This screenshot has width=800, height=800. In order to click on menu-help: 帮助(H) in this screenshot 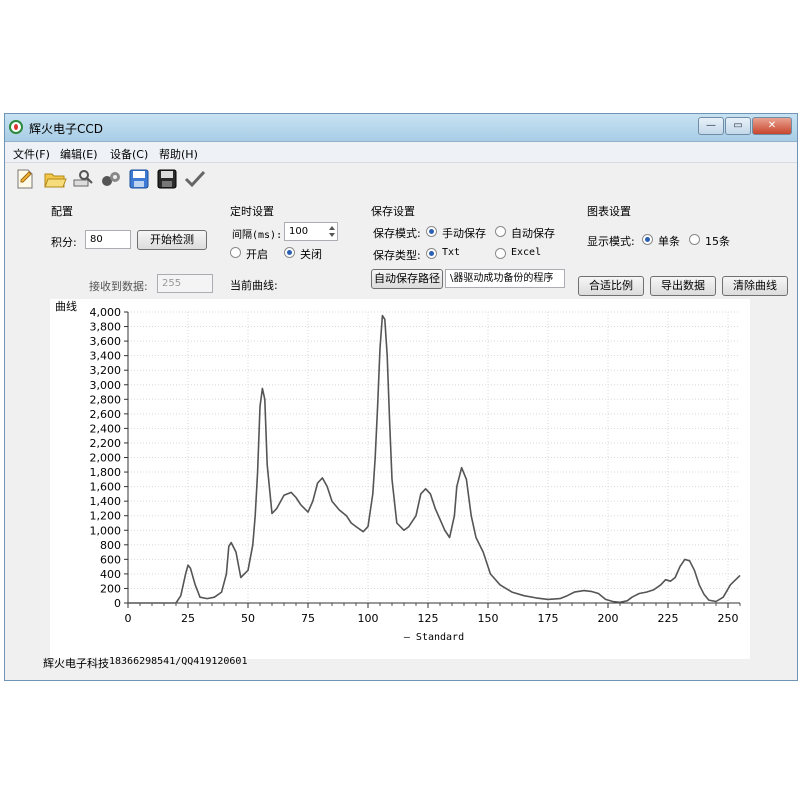, I will do `click(178, 154)`.